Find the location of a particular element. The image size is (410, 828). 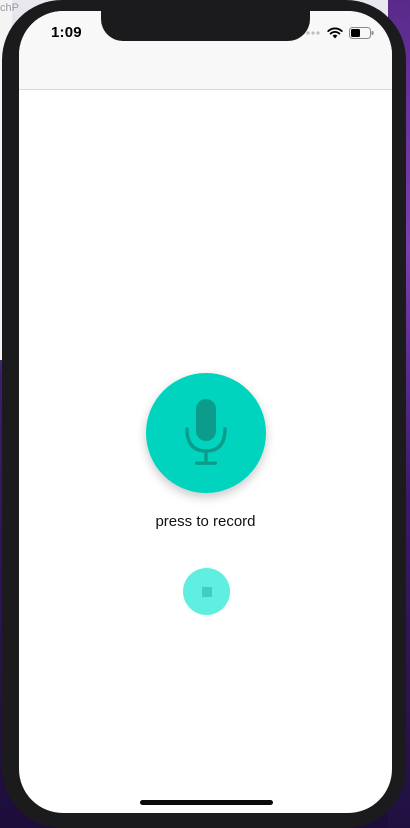

battery-icon is located at coordinates (361, 33).